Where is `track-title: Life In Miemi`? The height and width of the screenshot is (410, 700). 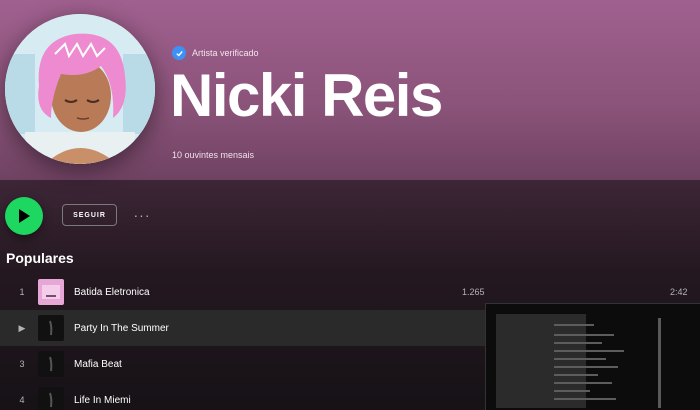
track-title: Life In Miemi is located at coordinates (102, 400).